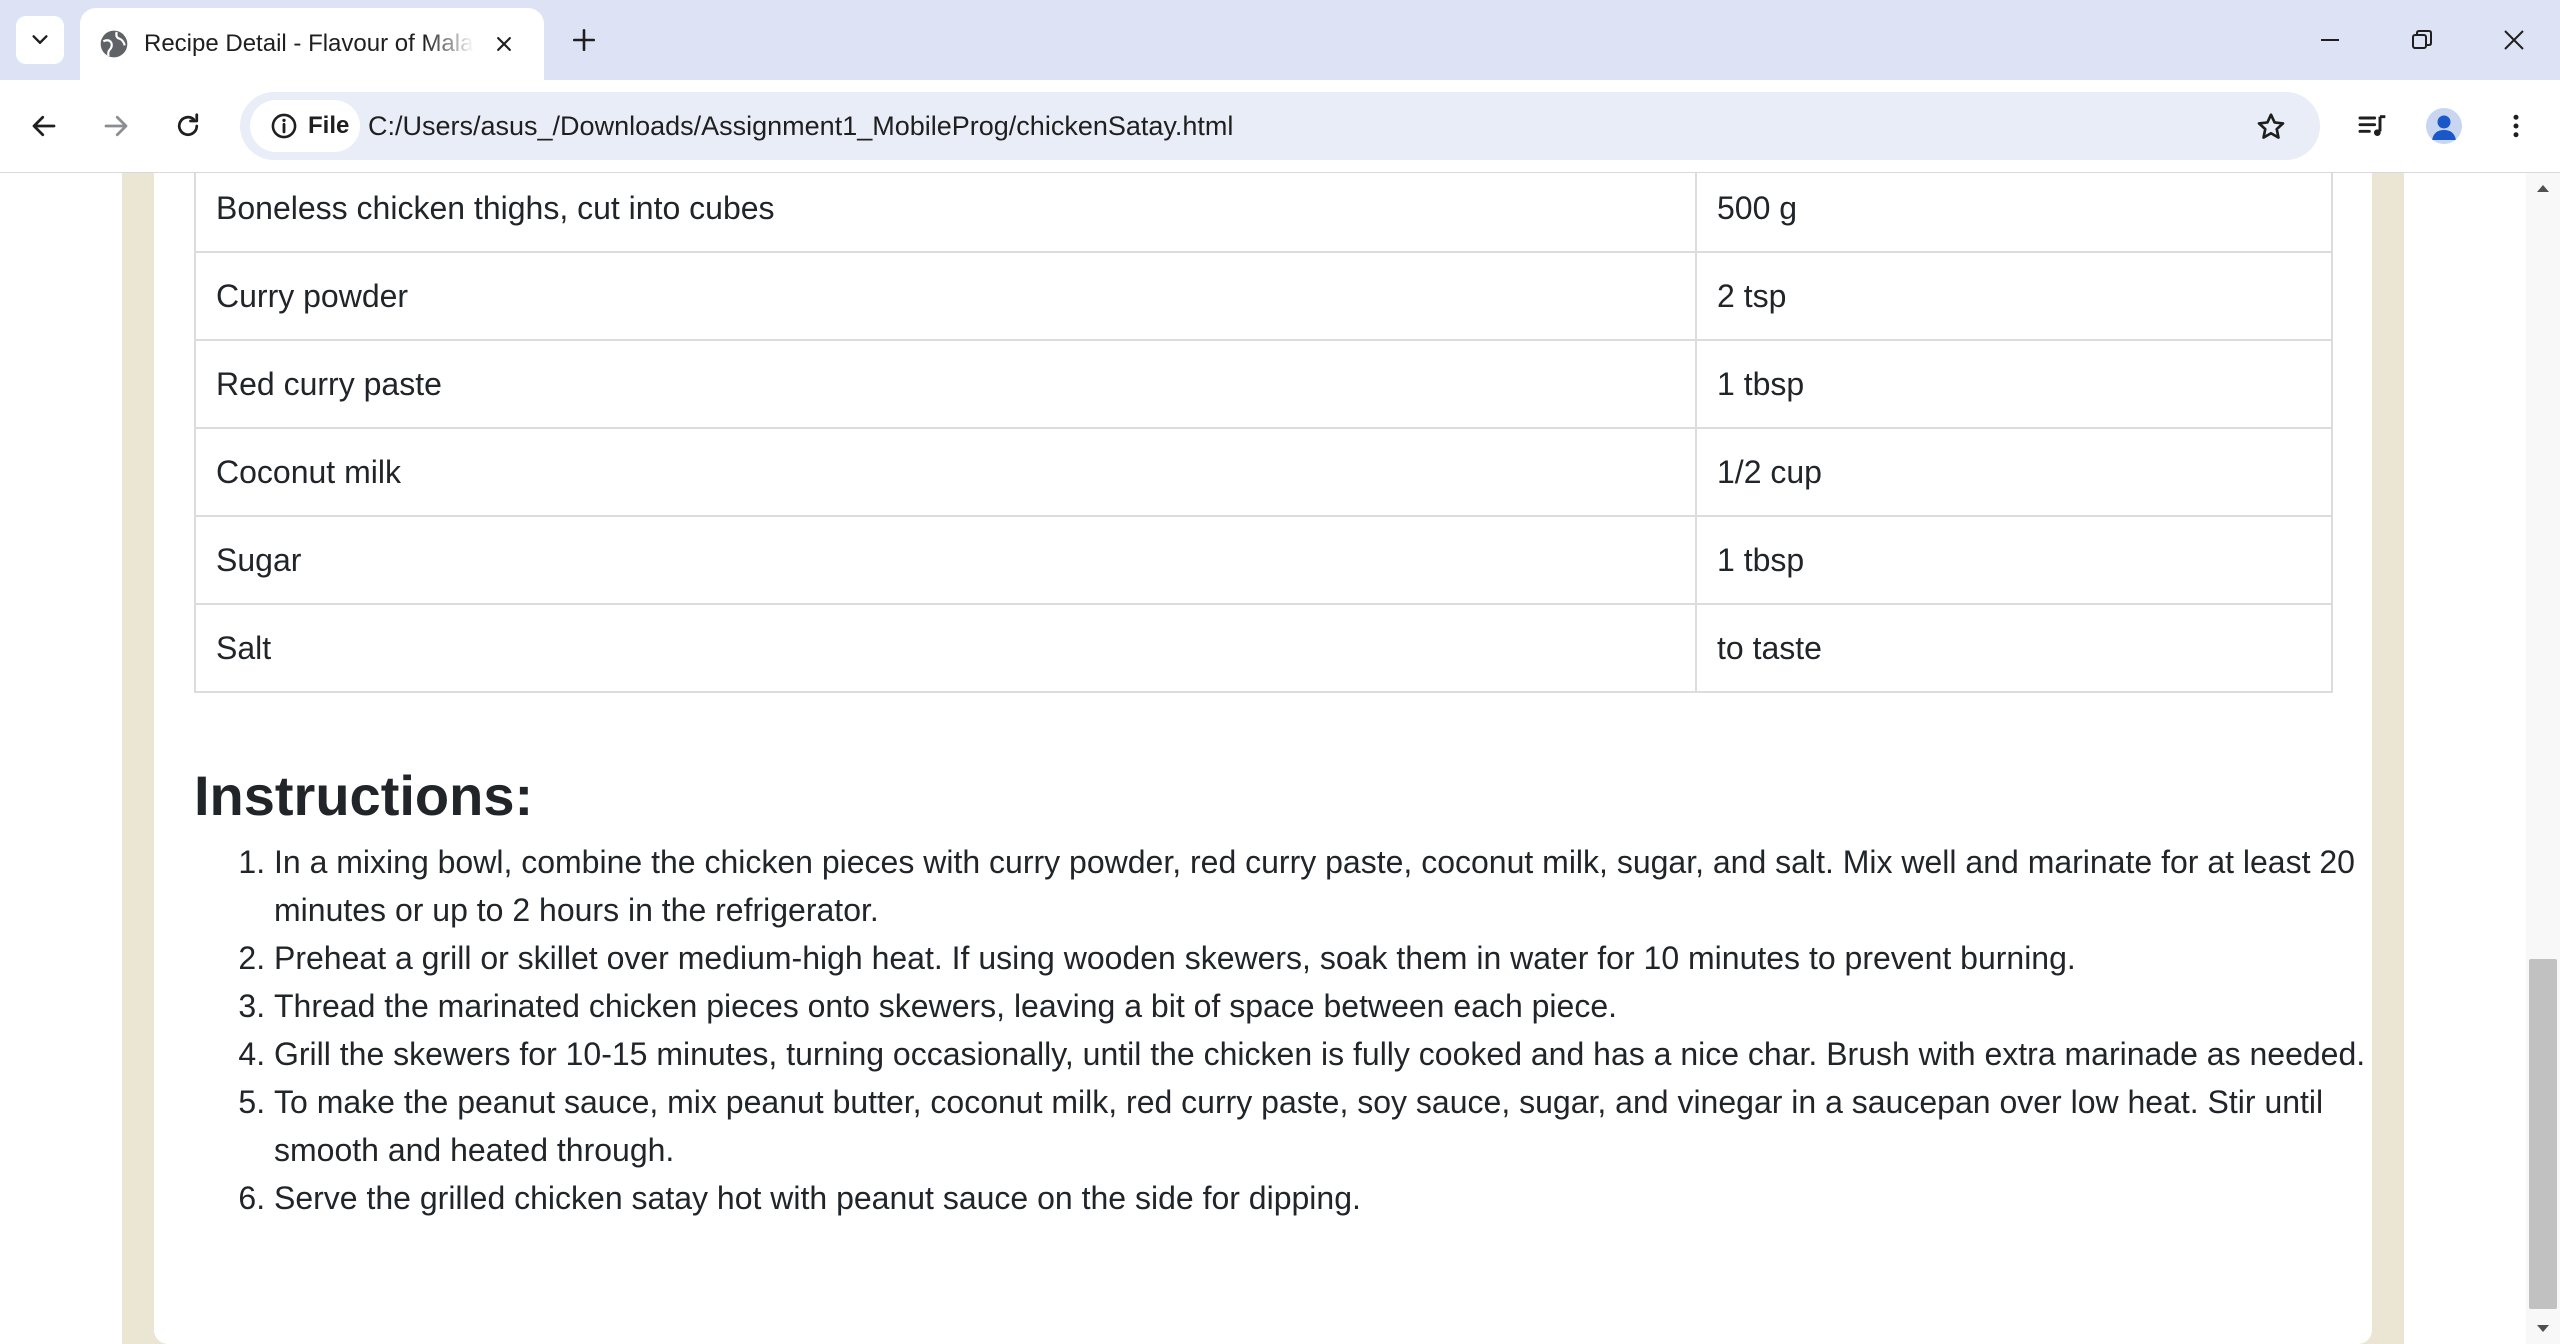 The width and height of the screenshot is (2560, 1344). I want to click on triangle-down-icon, so click(2543, 1328).